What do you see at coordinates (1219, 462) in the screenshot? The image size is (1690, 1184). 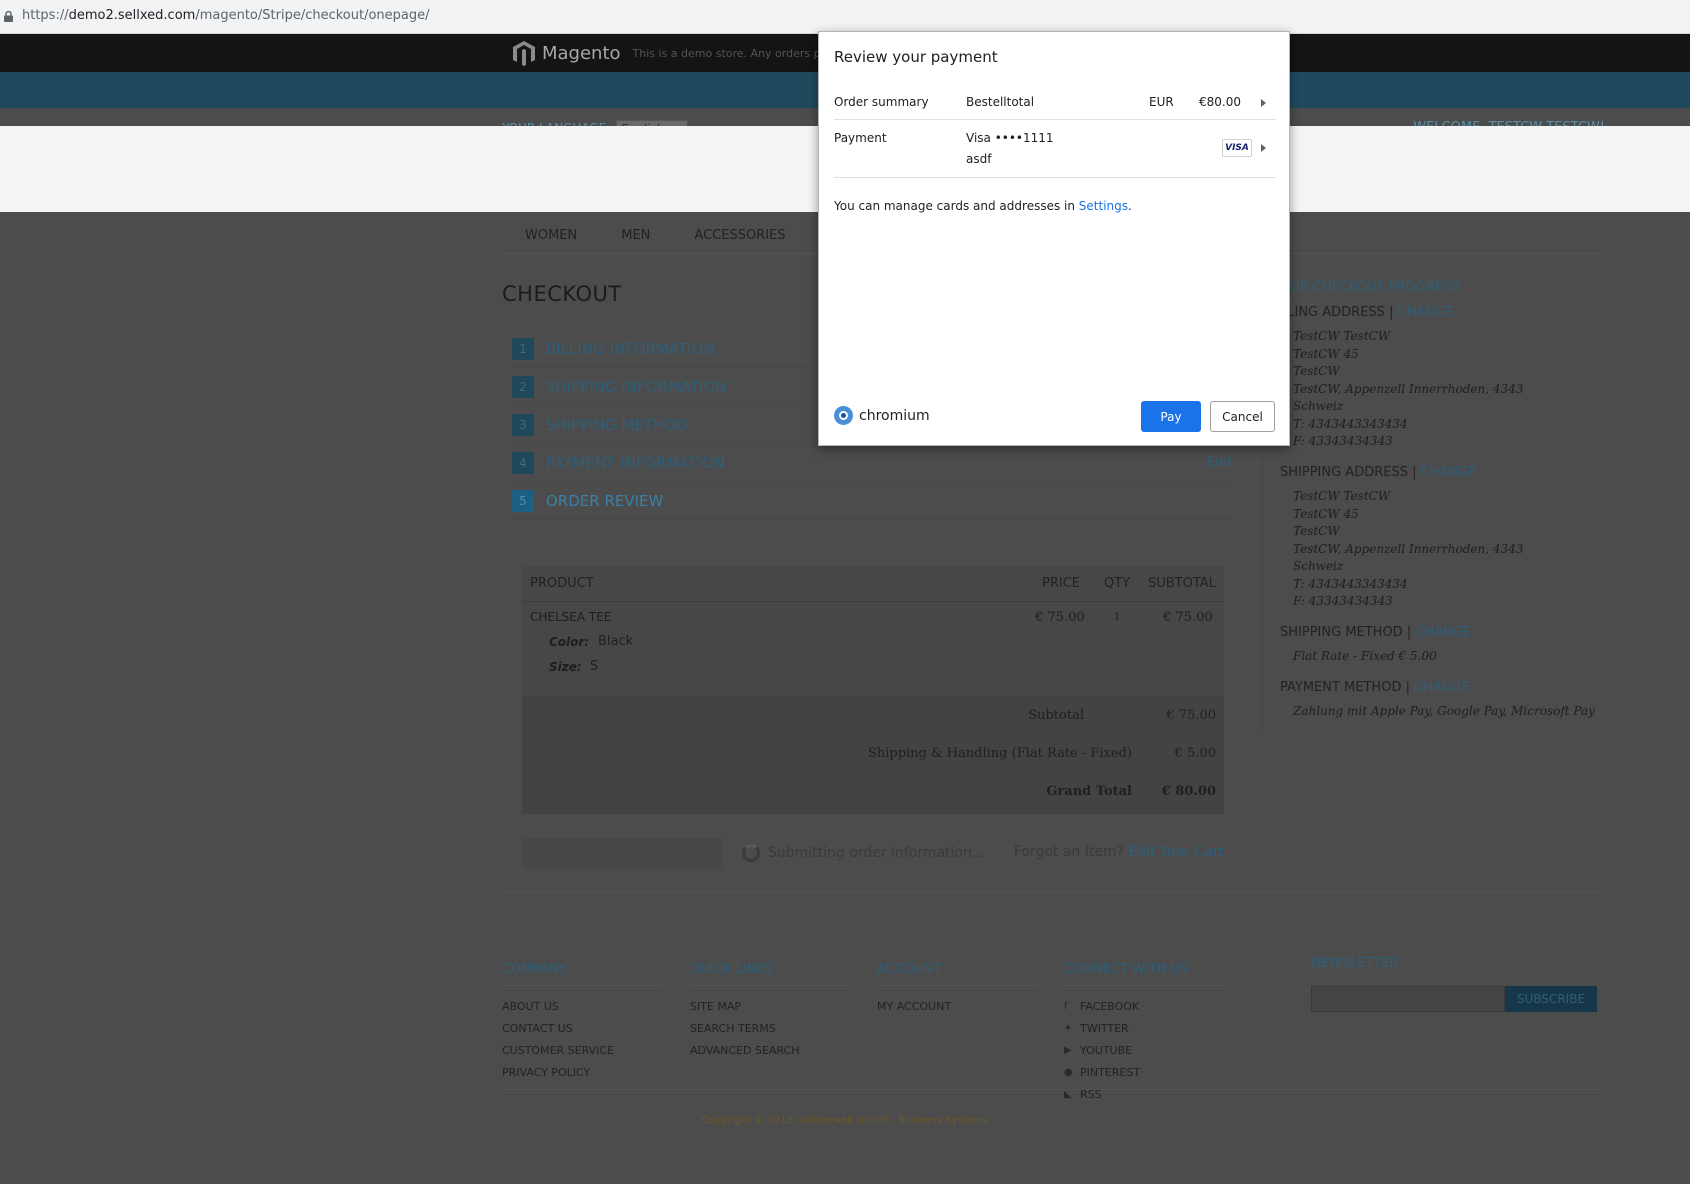 I see `edit-payment-link: Edit` at bounding box center [1219, 462].